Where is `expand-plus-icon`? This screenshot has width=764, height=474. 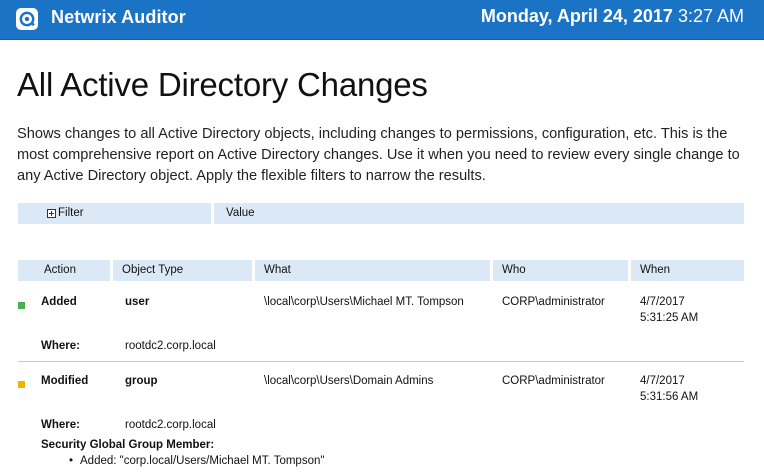 expand-plus-icon is located at coordinates (51, 213).